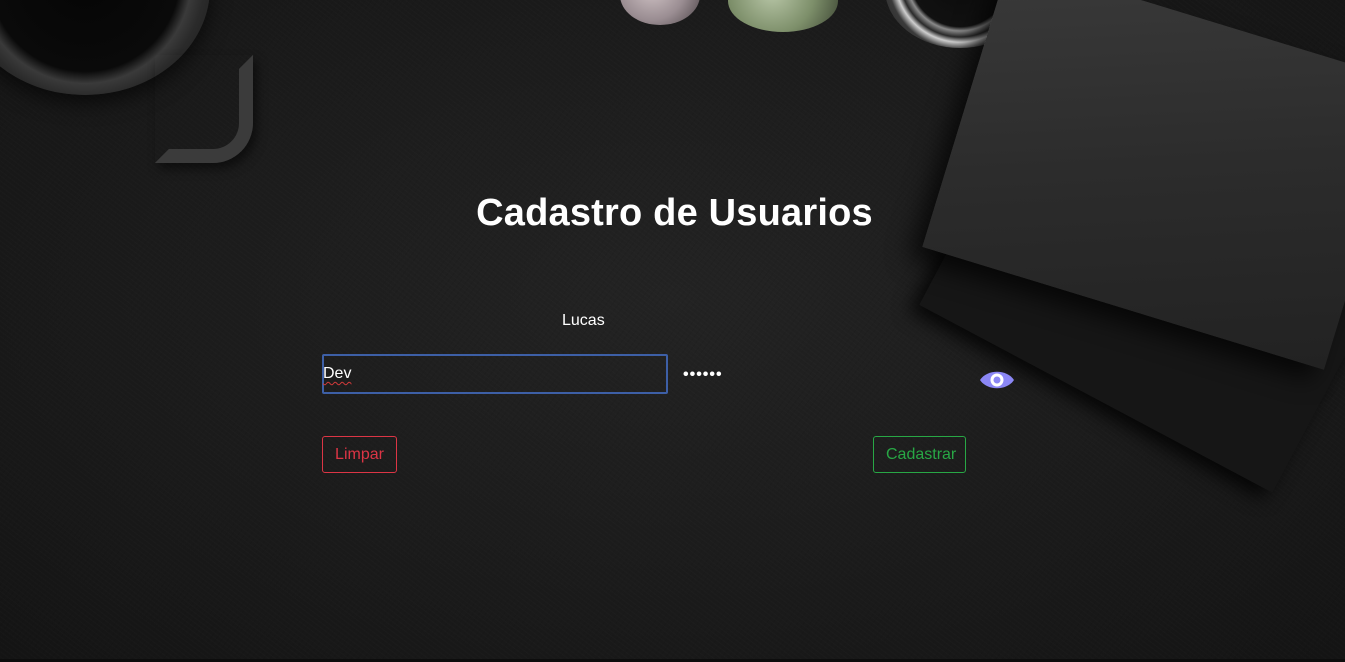  I want to click on job-input, so click(495, 374).